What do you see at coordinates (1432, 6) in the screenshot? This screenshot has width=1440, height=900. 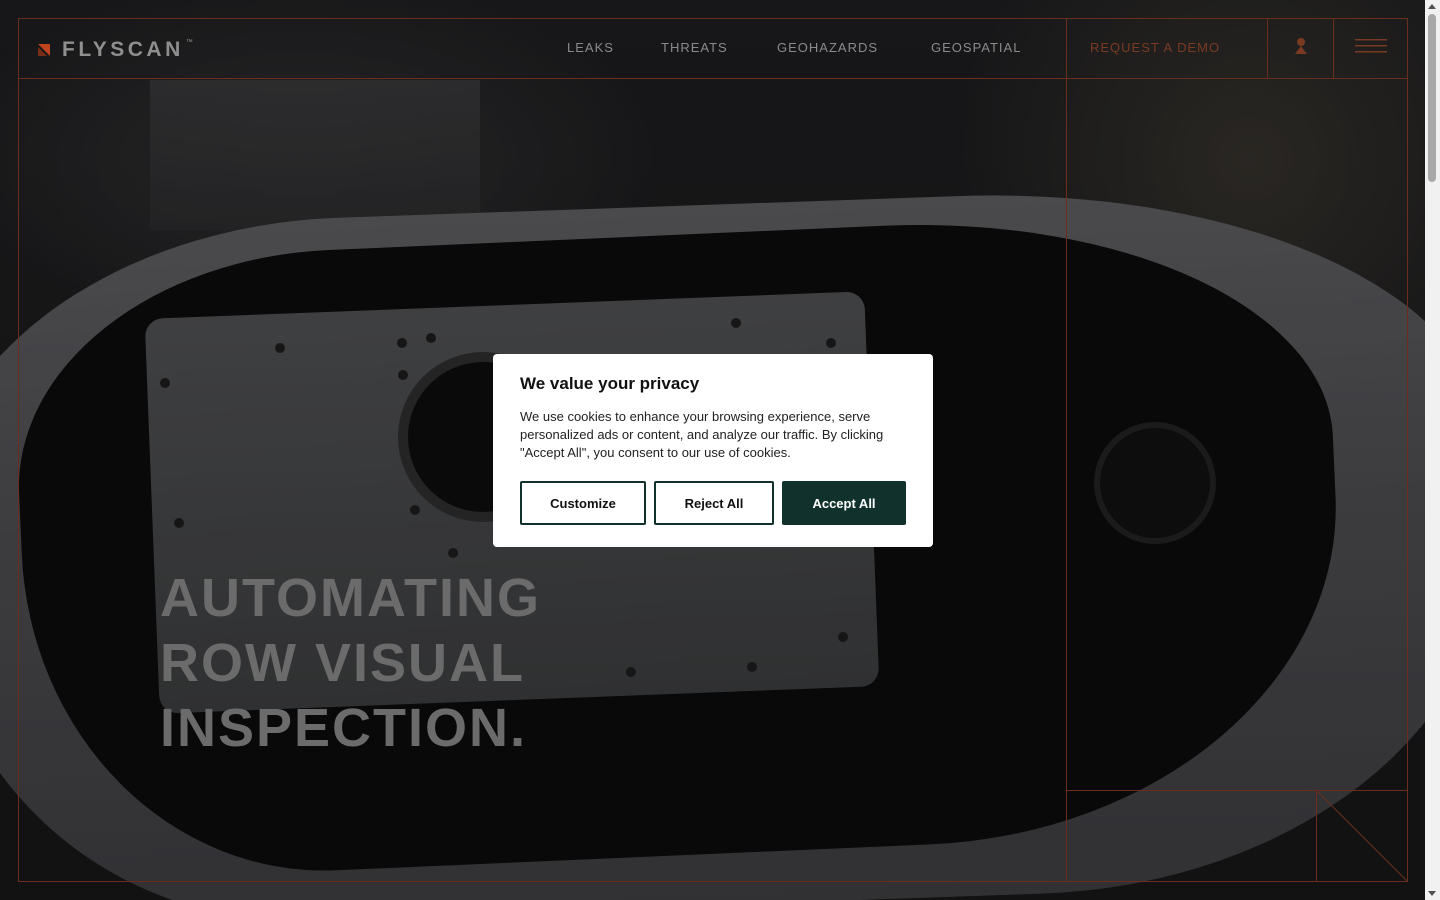 I see `scroll-up-icon` at bounding box center [1432, 6].